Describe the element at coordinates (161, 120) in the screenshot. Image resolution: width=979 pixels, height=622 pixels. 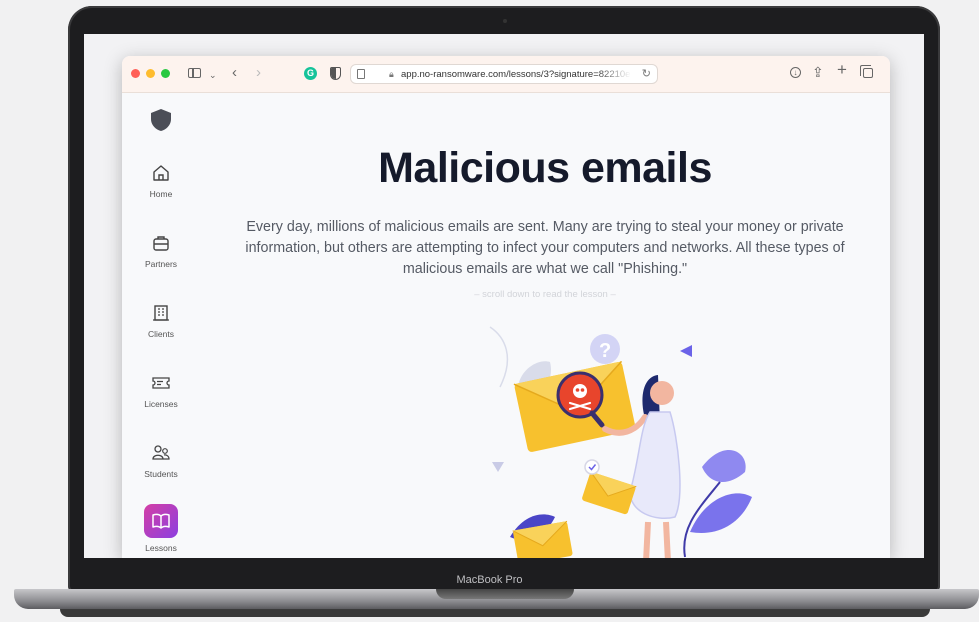
I see `shield-logo-icon` at that location.